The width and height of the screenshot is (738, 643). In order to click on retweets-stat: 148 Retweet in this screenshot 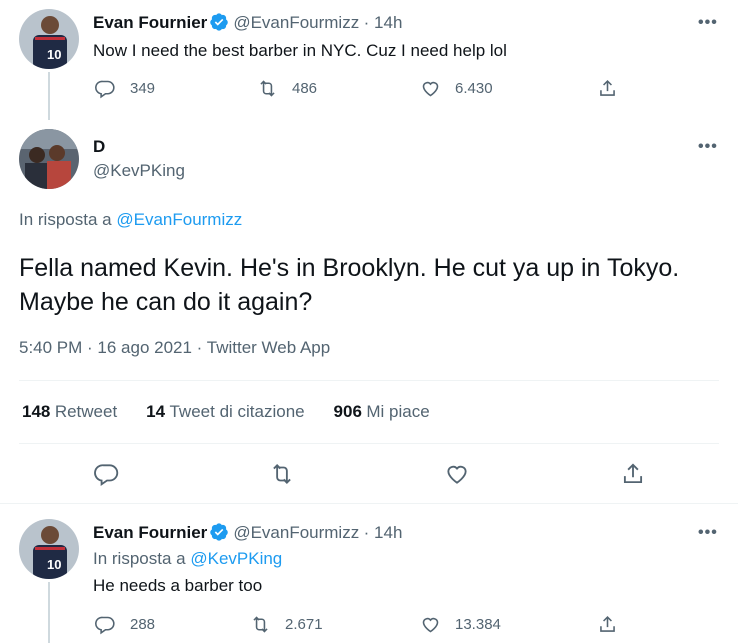, I will do `click(69, 411)`.